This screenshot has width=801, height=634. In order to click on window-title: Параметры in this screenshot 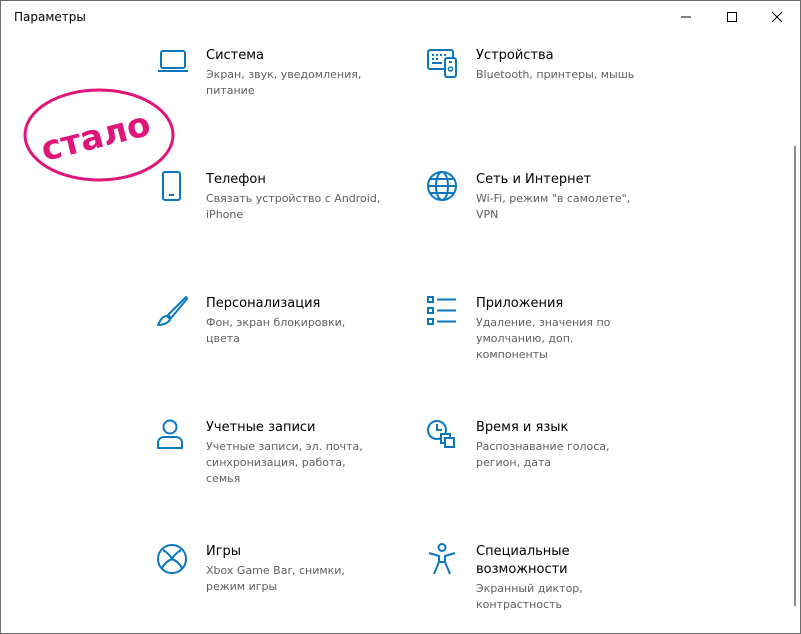, I will do `click(50, 17)`.